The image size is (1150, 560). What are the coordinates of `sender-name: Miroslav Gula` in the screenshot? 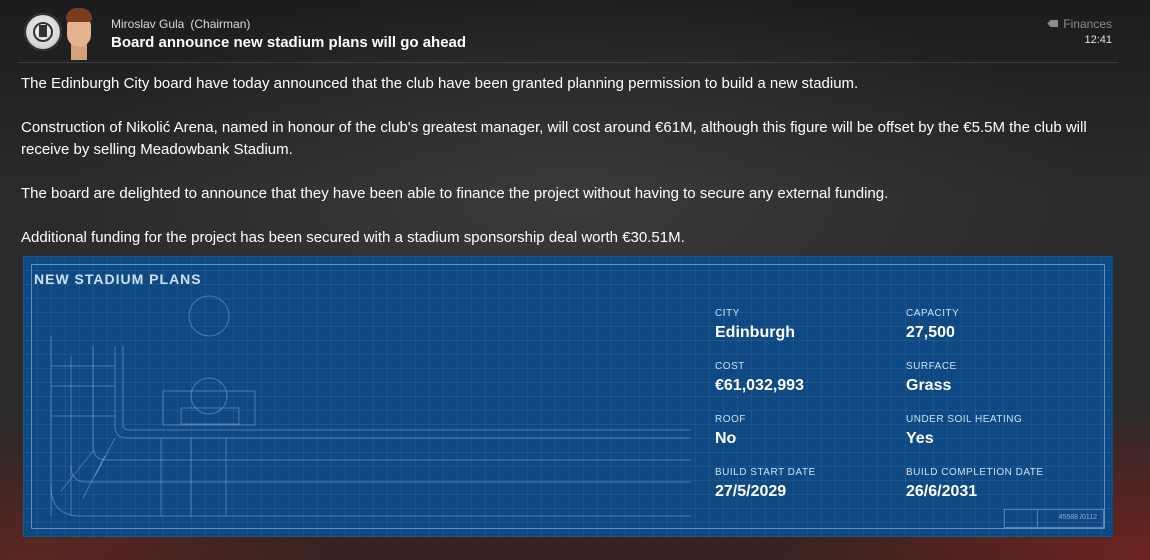 It's located at (147, 24).